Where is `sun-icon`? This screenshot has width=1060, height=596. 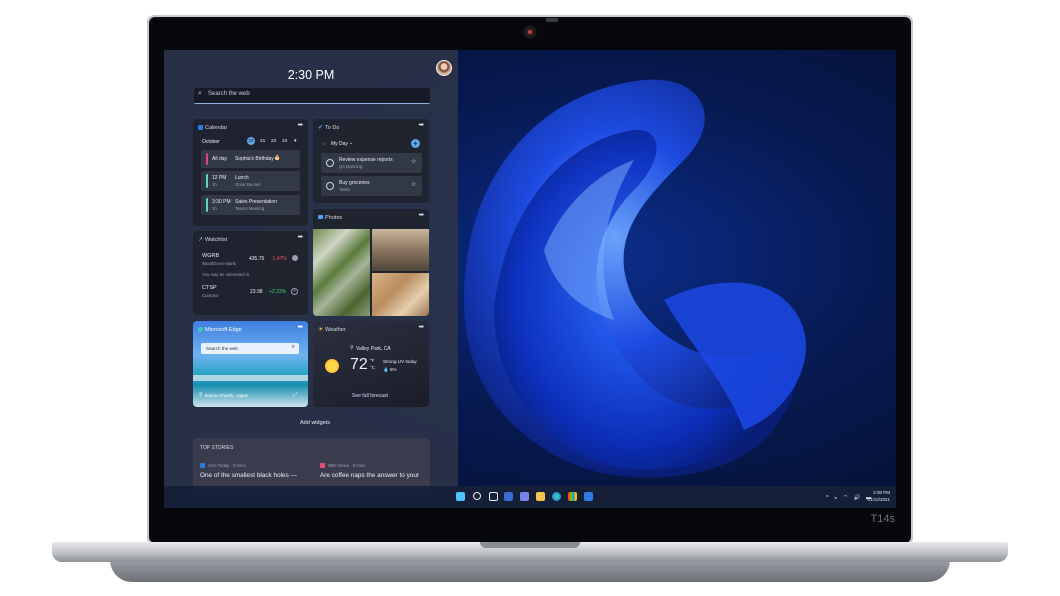 sun-icon is located at coordinates (332, 366).